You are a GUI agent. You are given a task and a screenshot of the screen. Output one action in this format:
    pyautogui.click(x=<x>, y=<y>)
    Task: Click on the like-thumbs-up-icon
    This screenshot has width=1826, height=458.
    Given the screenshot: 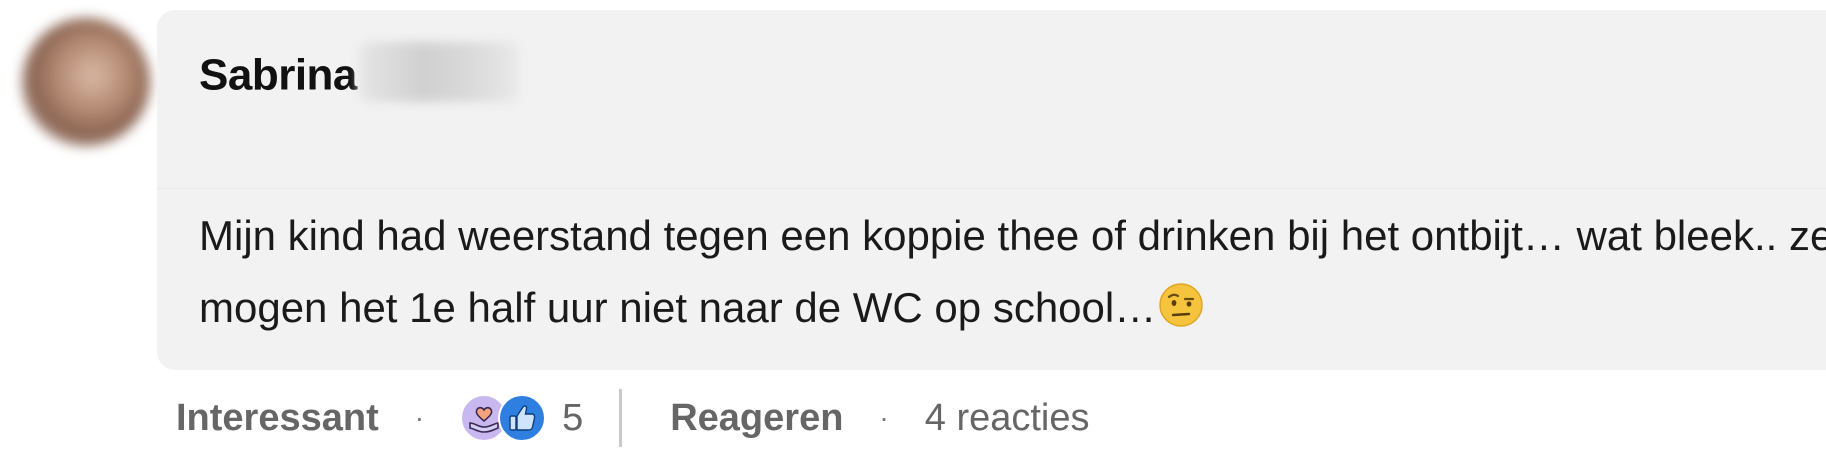 What is the action you would take?
    pyautogui.click(x=522, y=418)
    